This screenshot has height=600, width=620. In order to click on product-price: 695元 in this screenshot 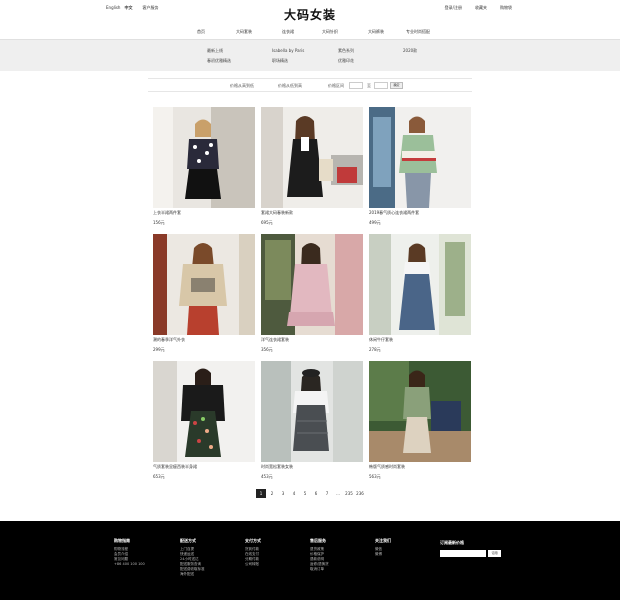, I will do `click(267, 222)`.